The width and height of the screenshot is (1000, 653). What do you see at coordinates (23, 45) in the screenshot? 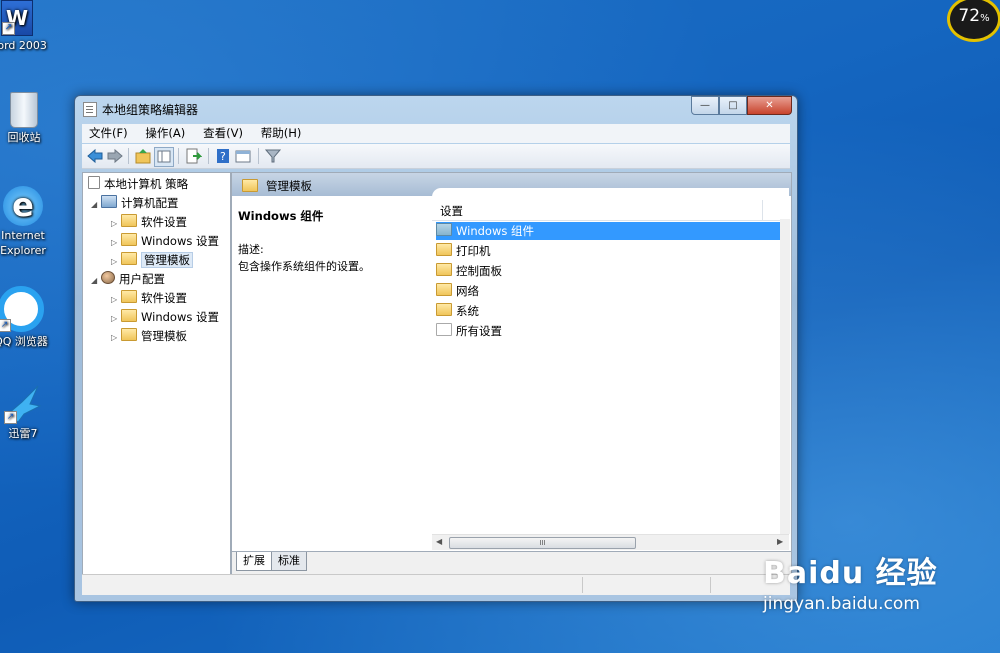
I see `desktop-icon-label: Word 2003` at bounding box center [23, 45].